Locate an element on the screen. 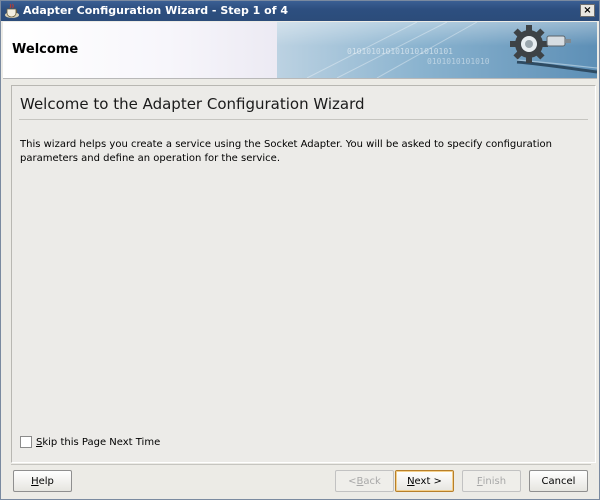 This screenshot has width=600, height=500. next-button-rest: ext > is located at coordinates (428, 481).